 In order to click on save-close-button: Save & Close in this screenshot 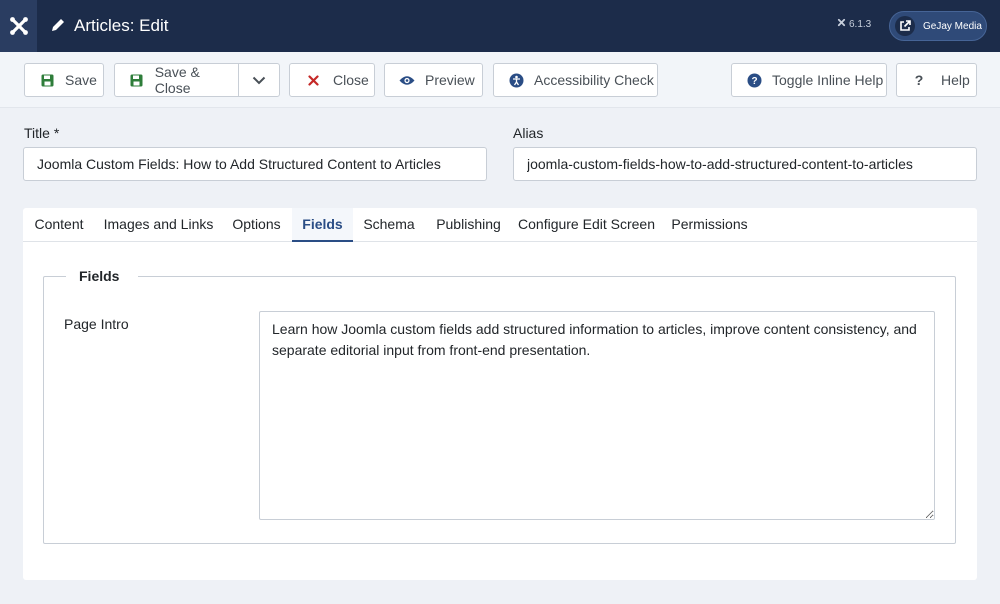, I will do `click(176, 80)`.